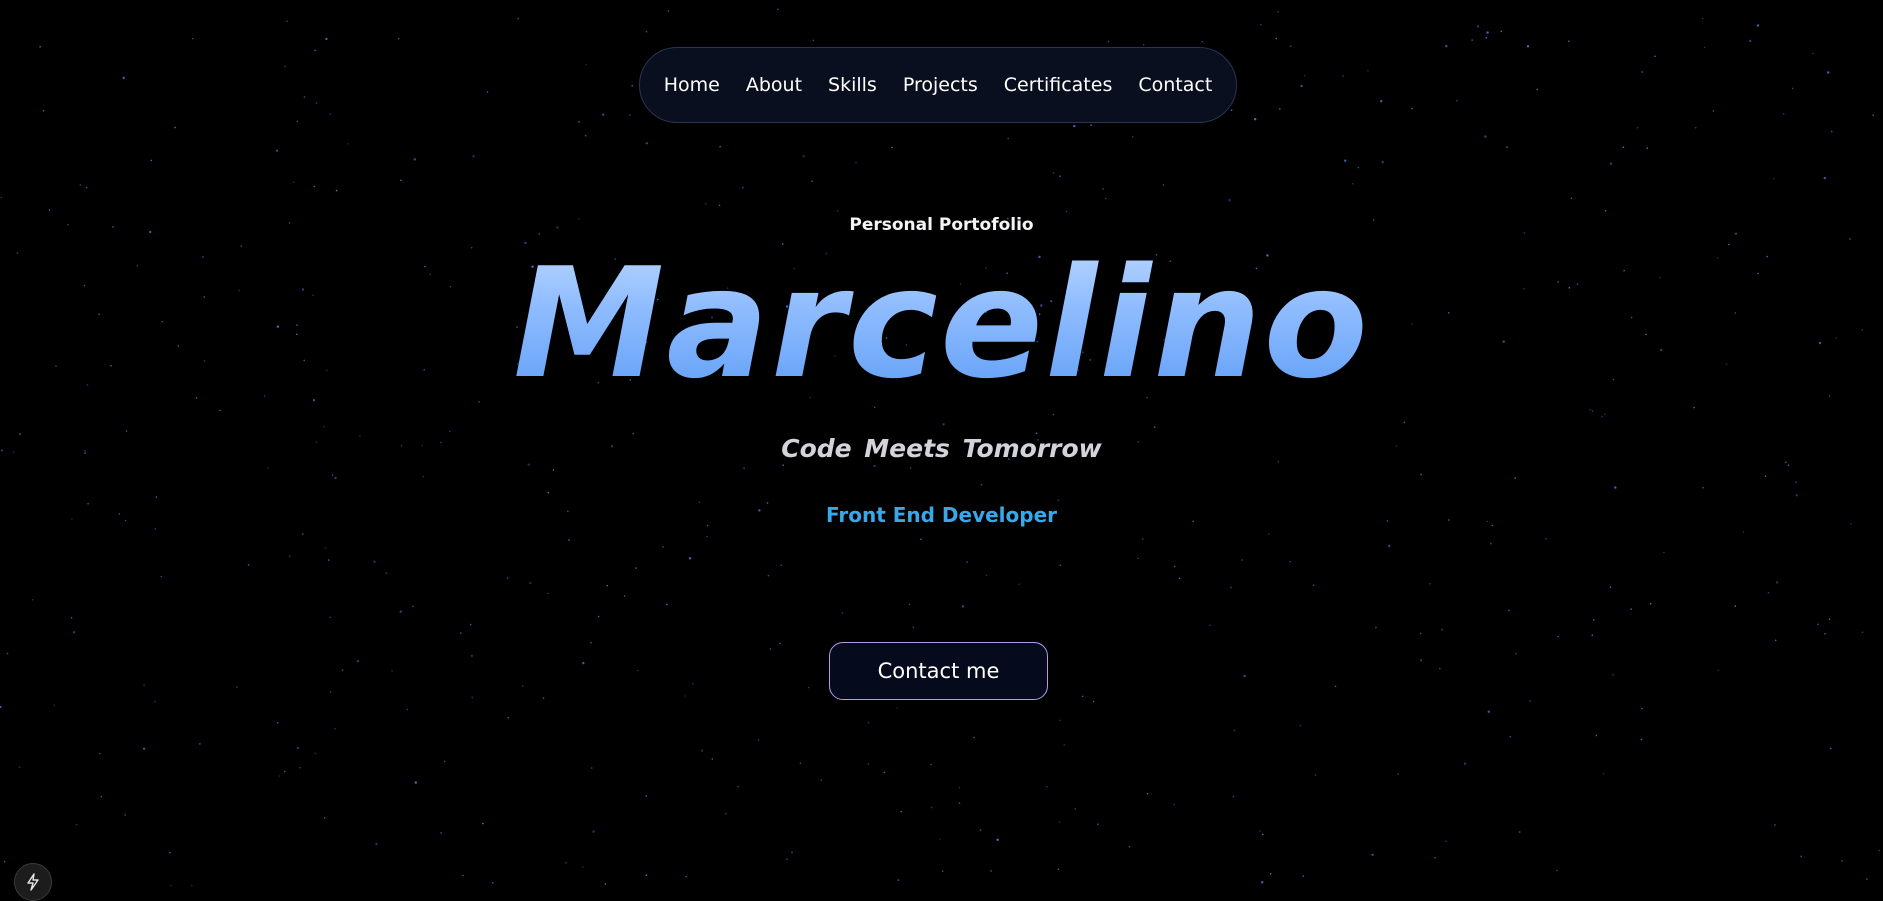 This screenshot has height=901, width=1883. Describe the element at coordinates (1175, 85) in the screenshot. I see `nav-contact: Contact` at that location.